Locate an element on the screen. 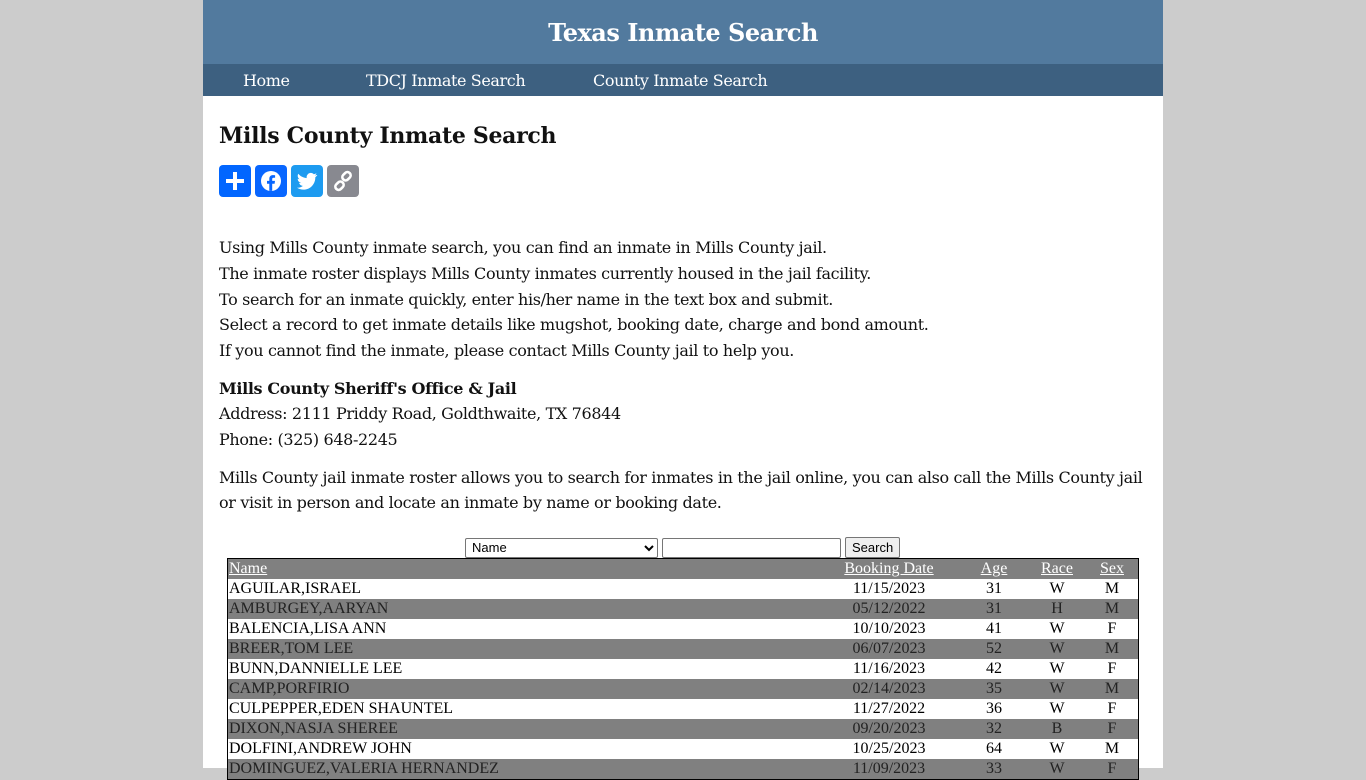 The image size is (1366, 780). table-row: AMBURGEY,AARYAN 05/12/2022 31 H M is located at coordinates (683, 609).